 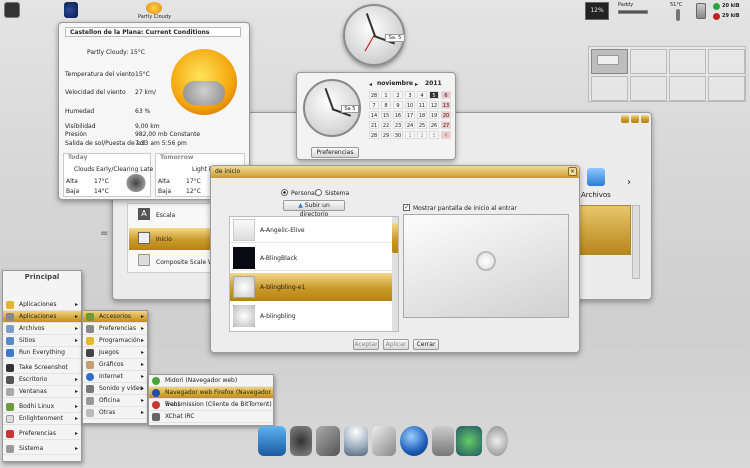 What do you see at coordinates (596, 177) in the screenshot?
I see `archivos-icon` at bounding box center [596, 177].